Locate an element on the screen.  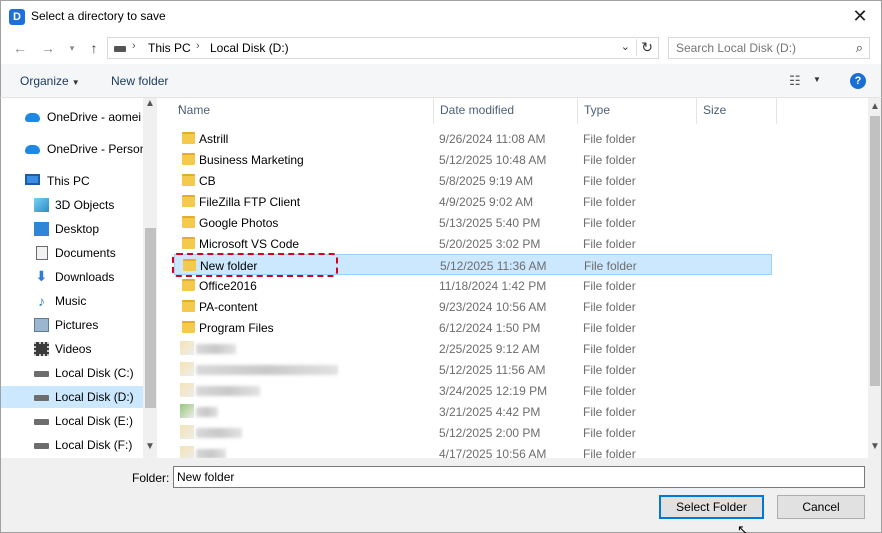
file-date: 3/21/2025 4:42 PM is located at coordinates (490, 412).